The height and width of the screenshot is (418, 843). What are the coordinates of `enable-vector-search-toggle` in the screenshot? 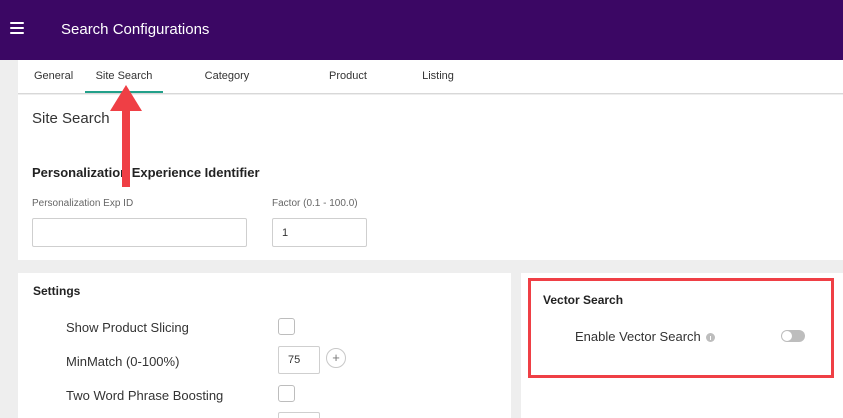 It's located at (793, 336).